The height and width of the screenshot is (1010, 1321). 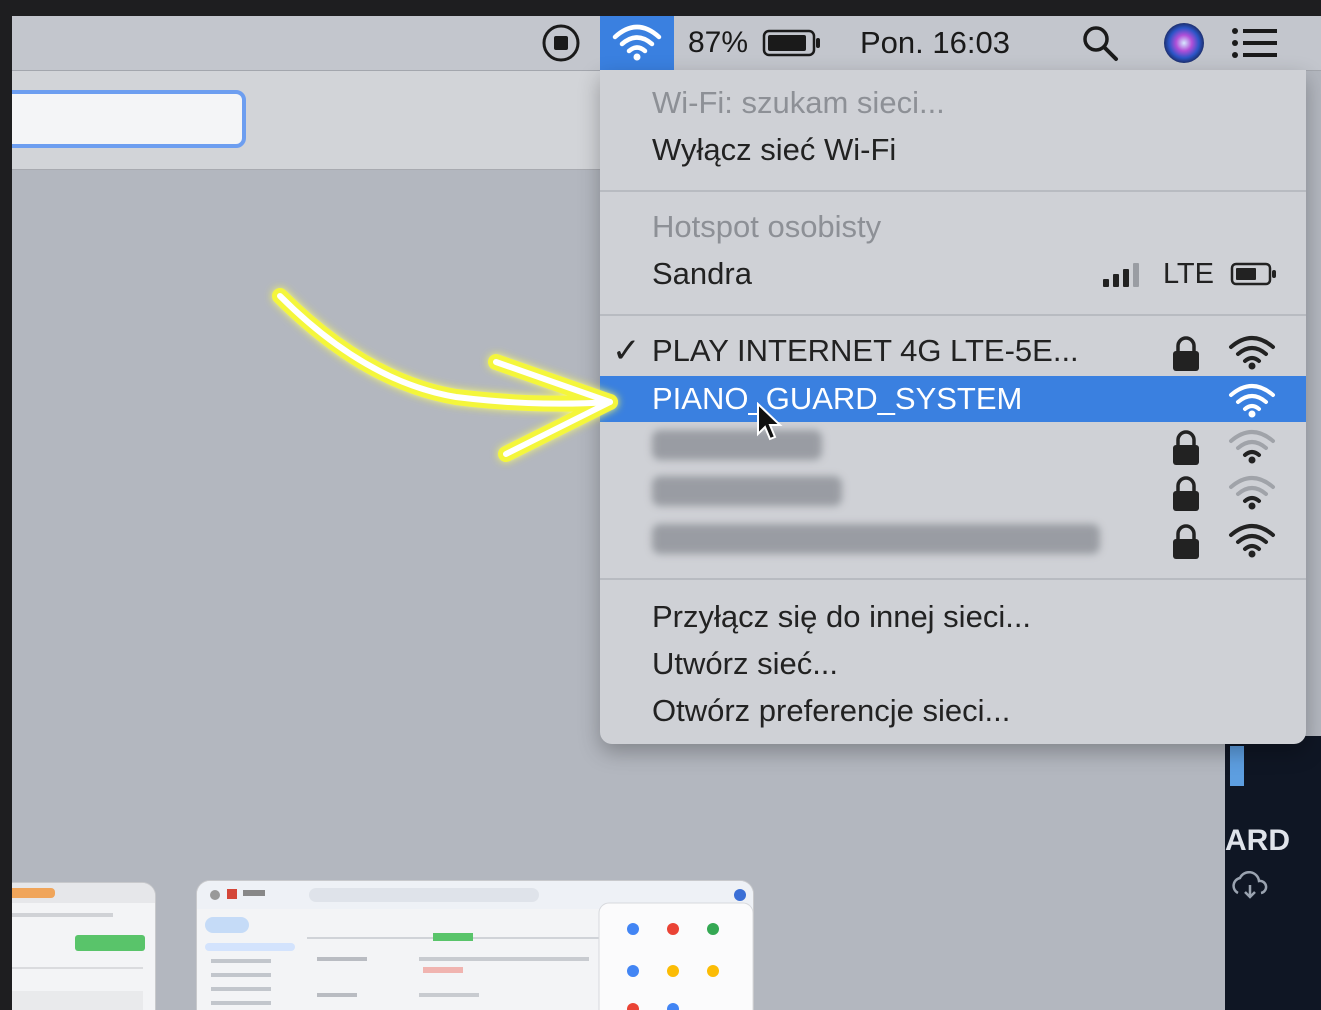 What do you see at coordinates (935, 43) in the screenshot?
I see `menubar-clock: Pon. 16:03` at bounding box center [935, 43].